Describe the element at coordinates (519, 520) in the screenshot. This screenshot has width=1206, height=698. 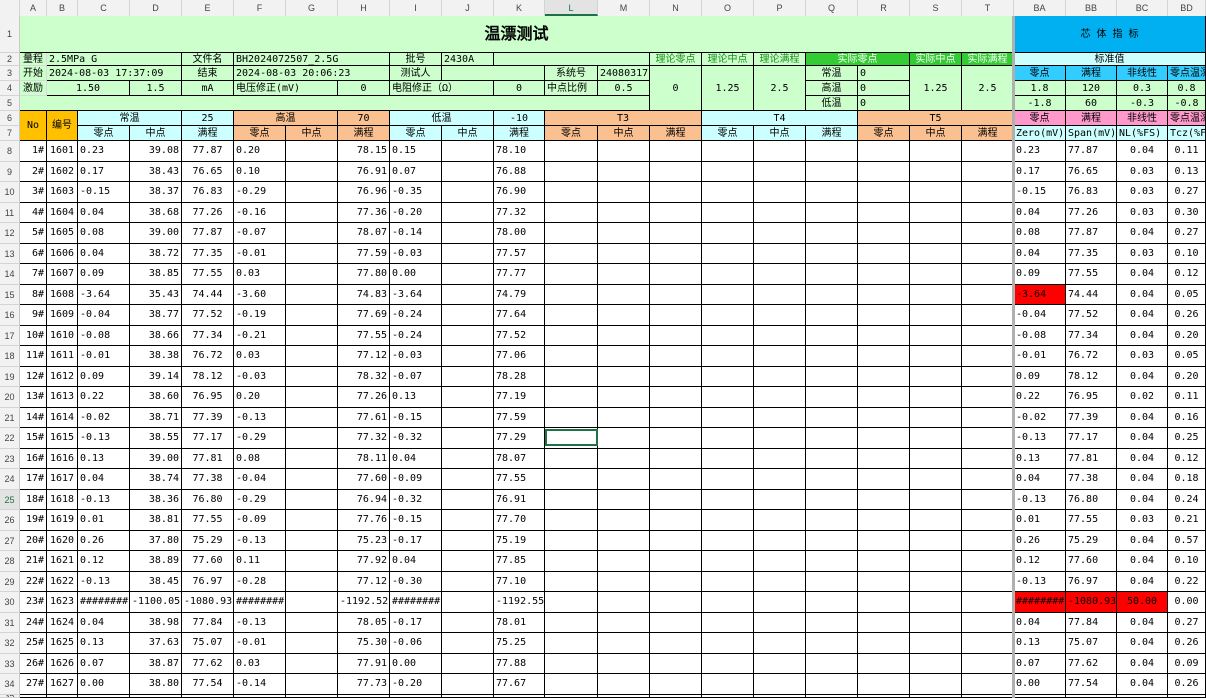
I see `low-span: 77.70` at that location.